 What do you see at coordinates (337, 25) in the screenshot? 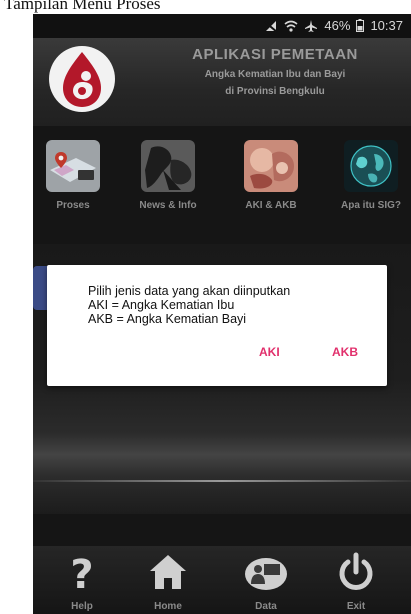
I see `battery-percent: 46%` at bounding box center [337, 25].